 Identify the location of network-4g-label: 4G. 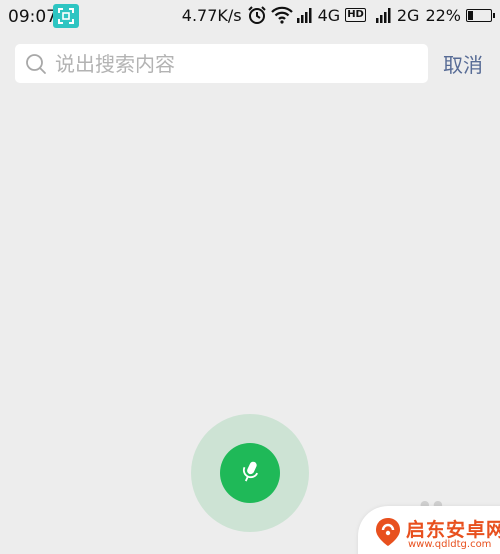
(329, 15).